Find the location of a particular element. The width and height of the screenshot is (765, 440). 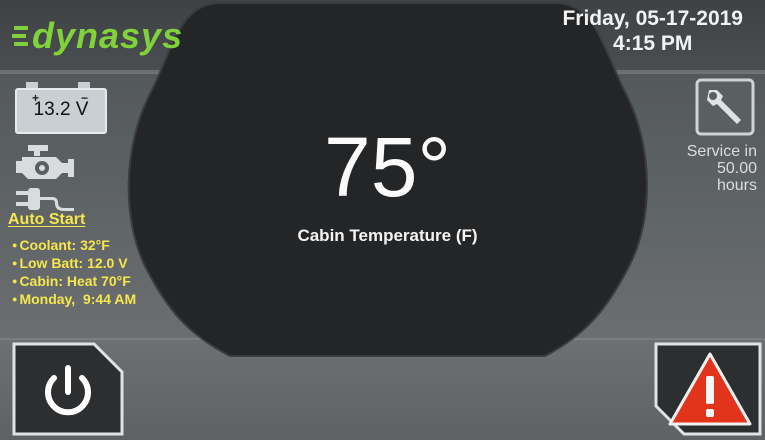

alert-button is located at coordinates (708, 388).